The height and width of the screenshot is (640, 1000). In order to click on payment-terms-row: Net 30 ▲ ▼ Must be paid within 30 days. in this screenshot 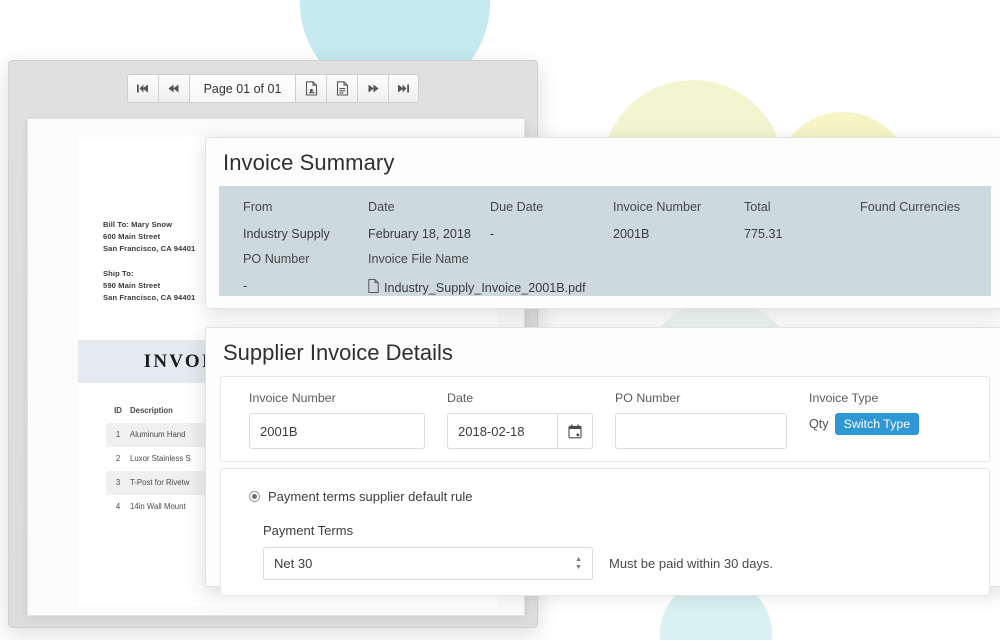, I will do `click(626, 563)`.